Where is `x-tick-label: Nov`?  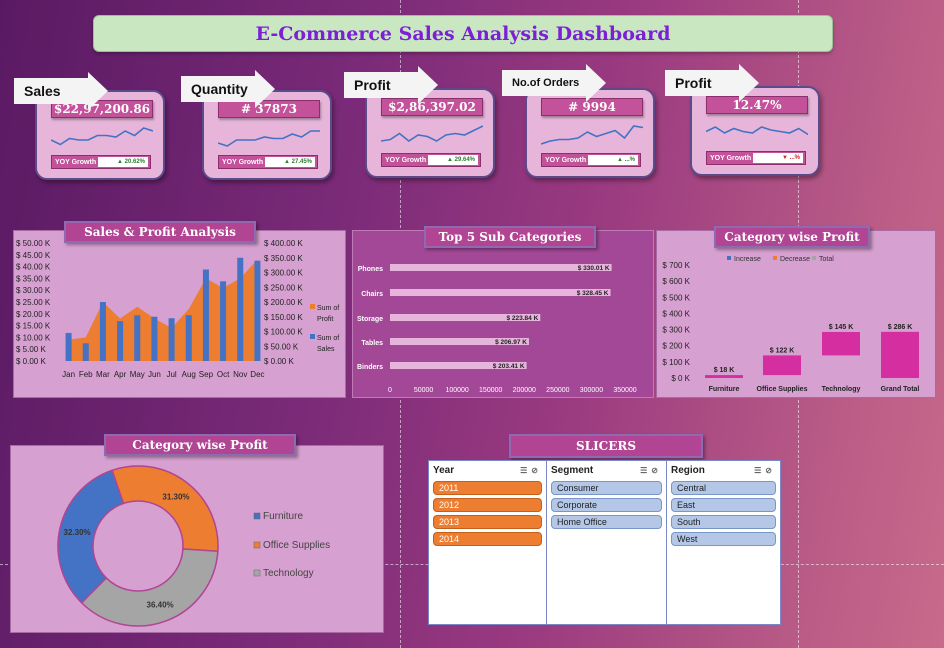 x-tick-label: Nov is located at coordinates (240, 374).